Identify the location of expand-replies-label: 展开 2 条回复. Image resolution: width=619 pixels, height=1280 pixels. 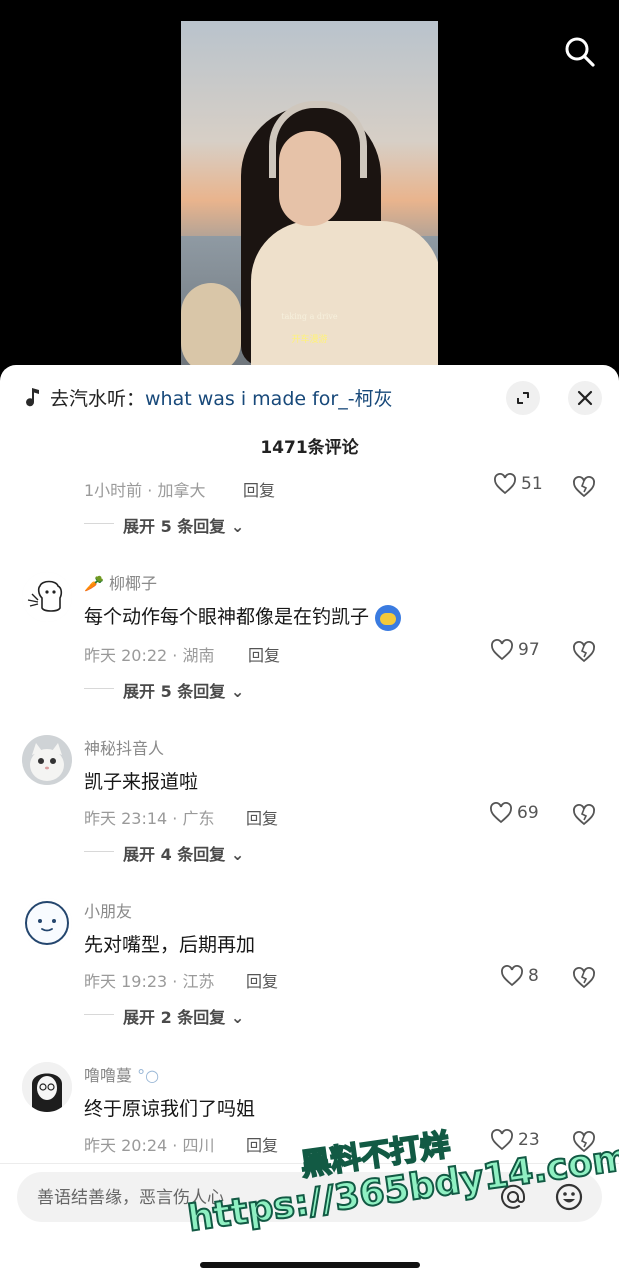
(174, 1017).